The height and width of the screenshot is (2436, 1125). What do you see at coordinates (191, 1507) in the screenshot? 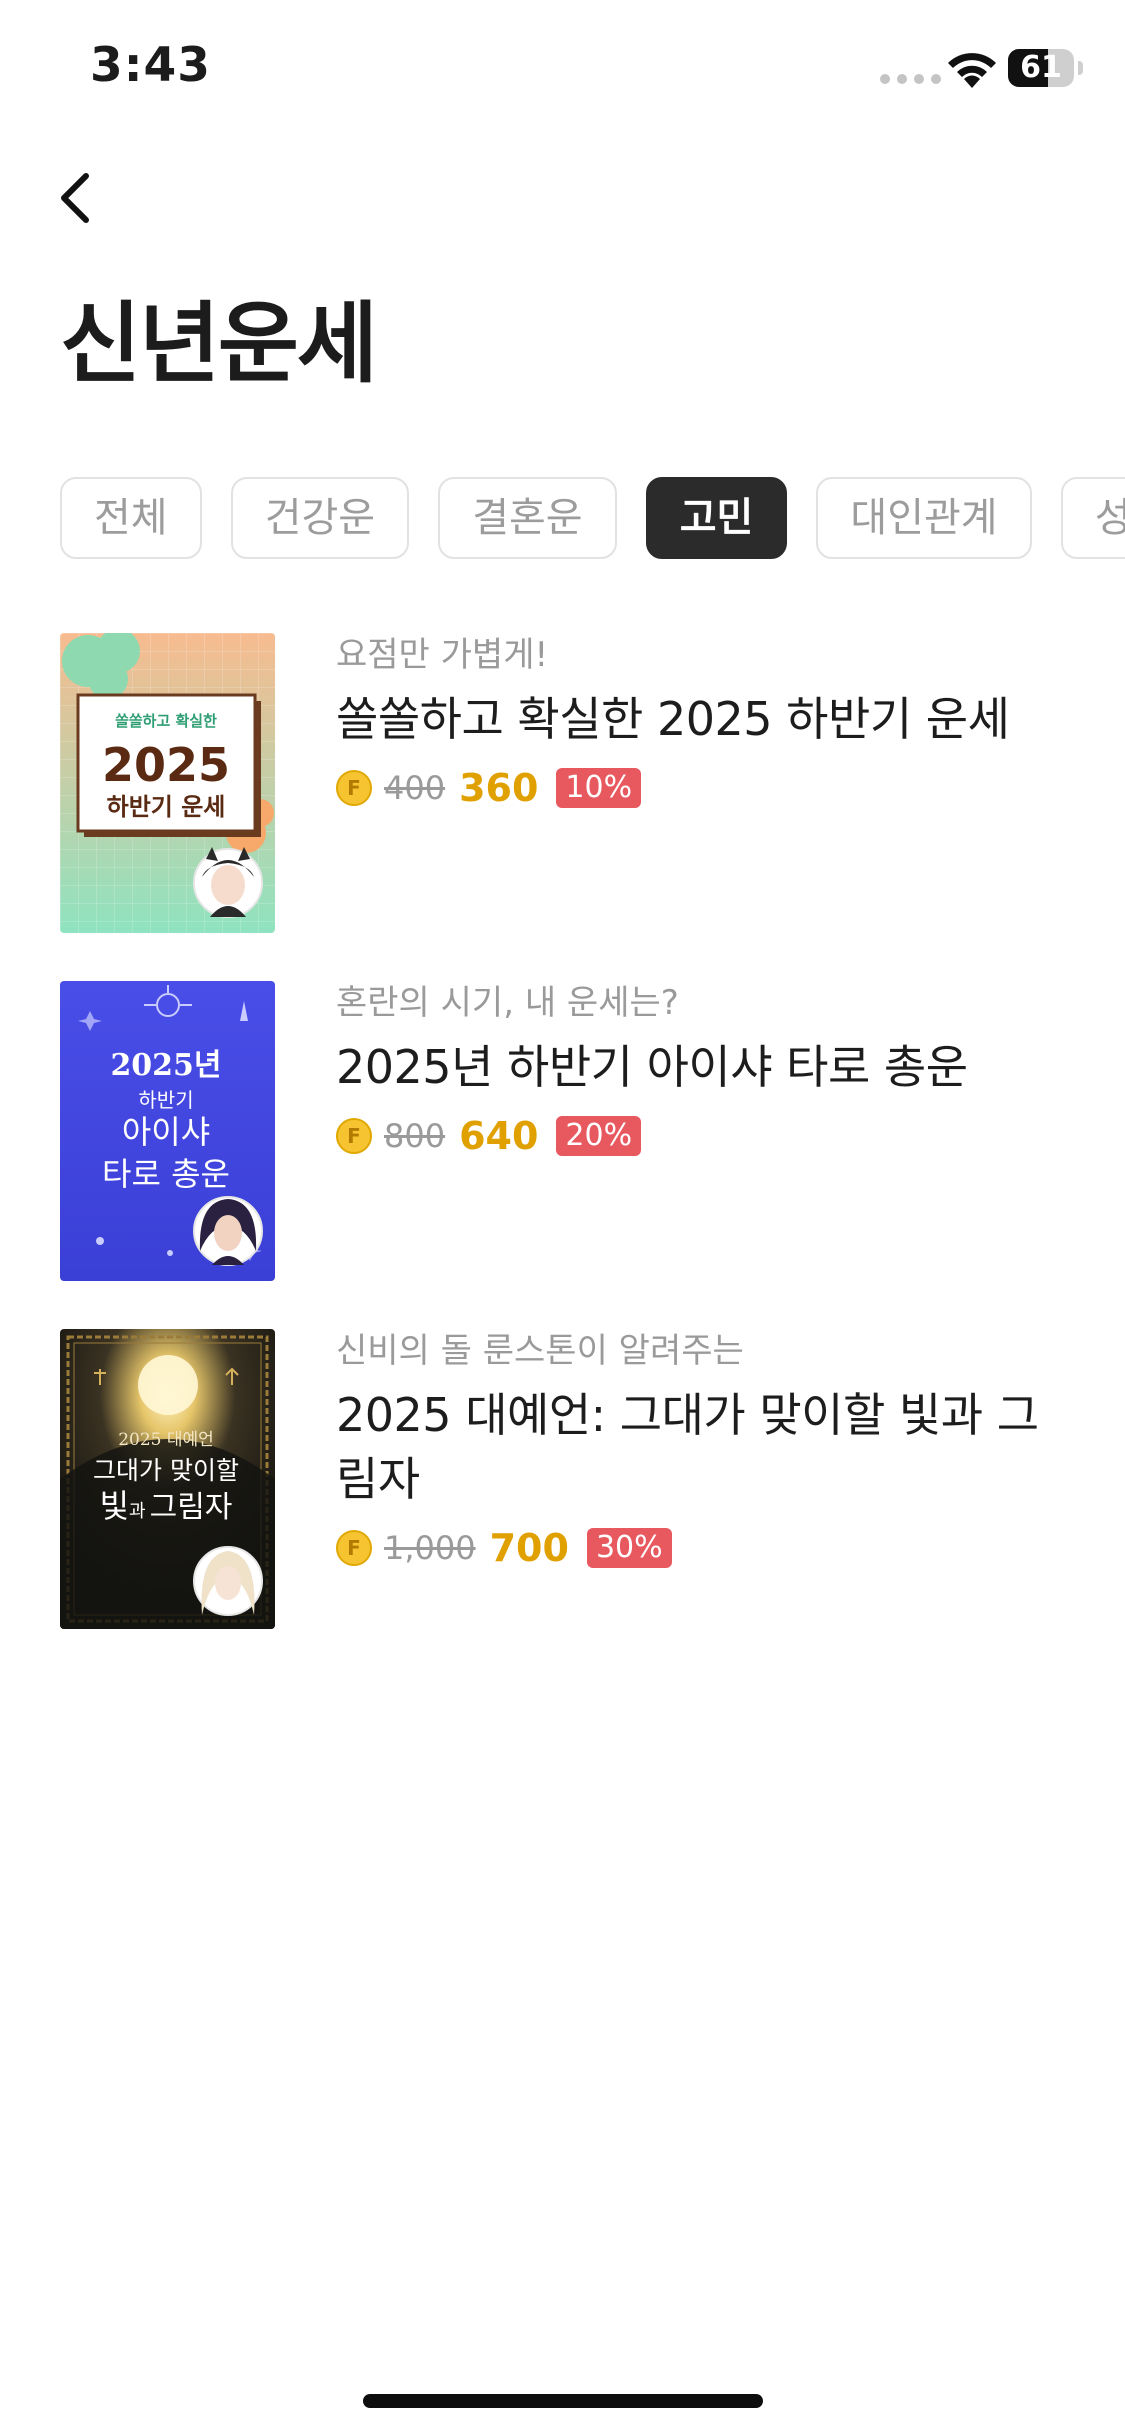
I see `thumb-text: 그림자` at bounding box center [191, 1507].